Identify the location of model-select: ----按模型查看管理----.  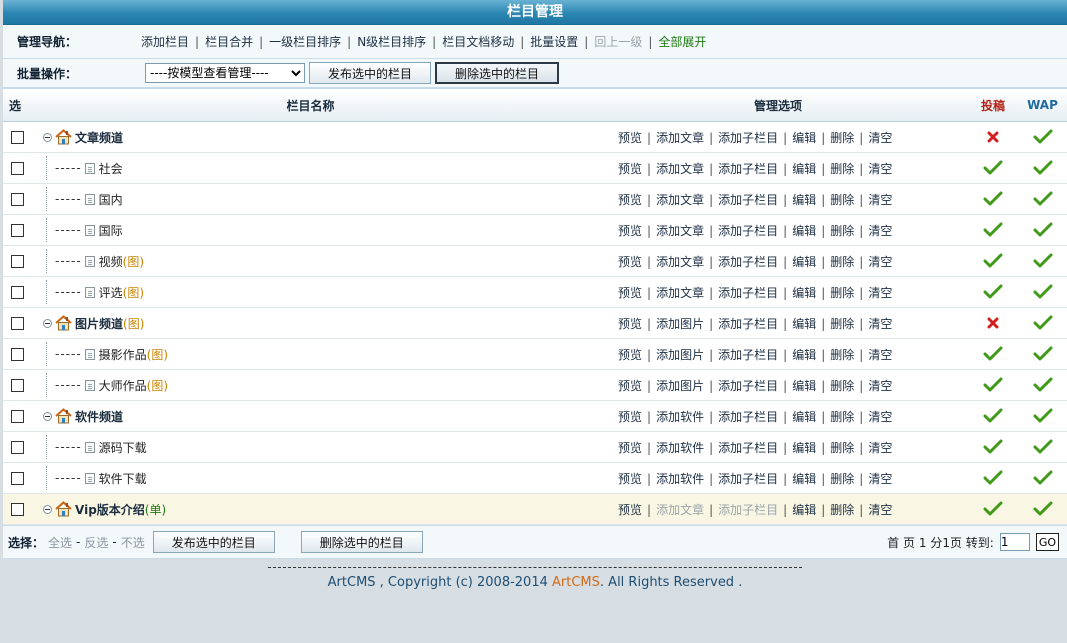
(225, 73).